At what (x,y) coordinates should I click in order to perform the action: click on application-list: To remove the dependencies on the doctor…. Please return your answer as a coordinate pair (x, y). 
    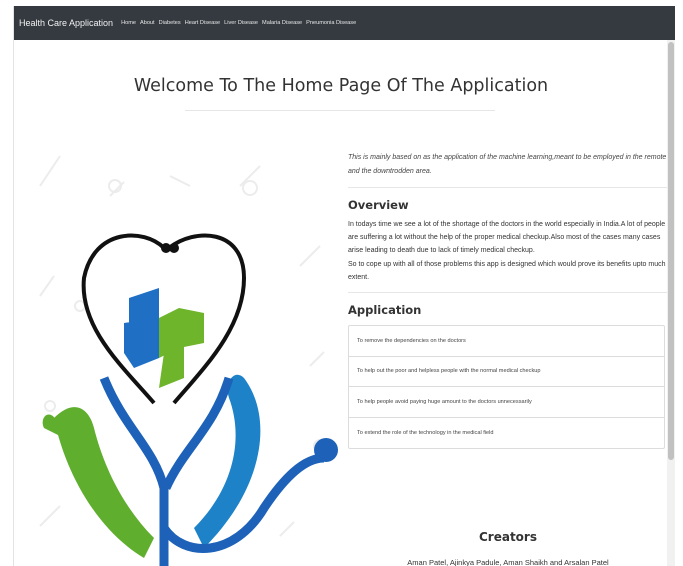
    Looking at the image, I should click on (506, 387).